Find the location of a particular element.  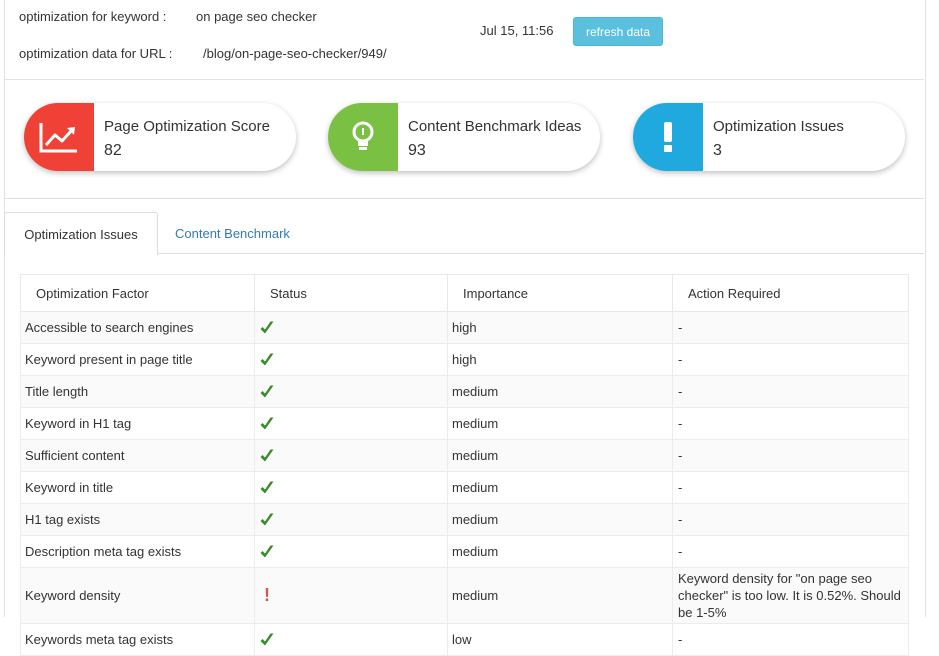

table-row: Title length medium - is located at coordinates (464, 391).